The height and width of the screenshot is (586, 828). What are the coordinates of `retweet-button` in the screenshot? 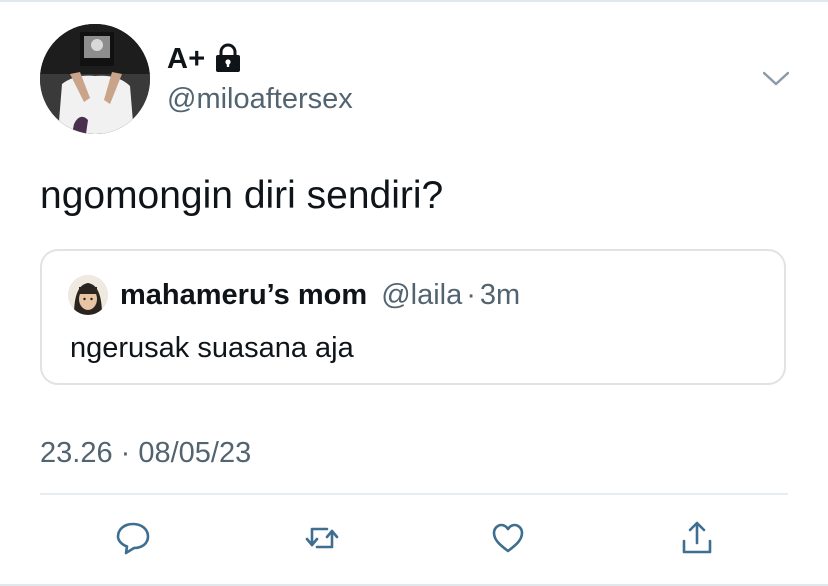 It's located at (322, 538).